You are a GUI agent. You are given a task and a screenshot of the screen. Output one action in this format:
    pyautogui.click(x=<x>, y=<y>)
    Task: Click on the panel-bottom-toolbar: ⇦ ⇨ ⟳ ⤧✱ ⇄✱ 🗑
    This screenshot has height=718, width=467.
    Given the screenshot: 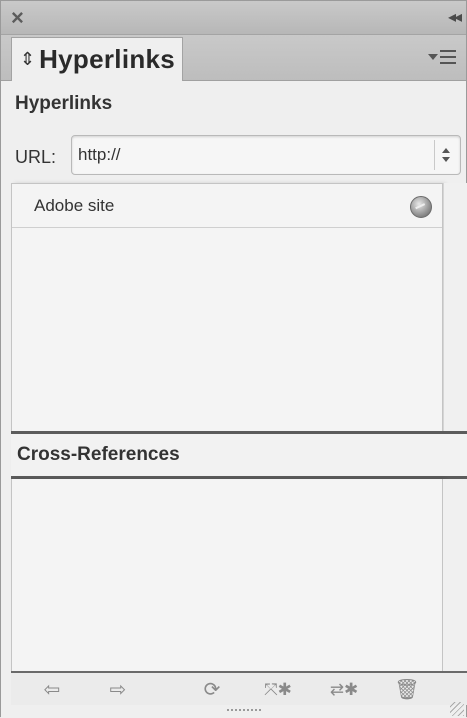 What is the action you would take?
    pyautogui.click(x=239, y=688)
    